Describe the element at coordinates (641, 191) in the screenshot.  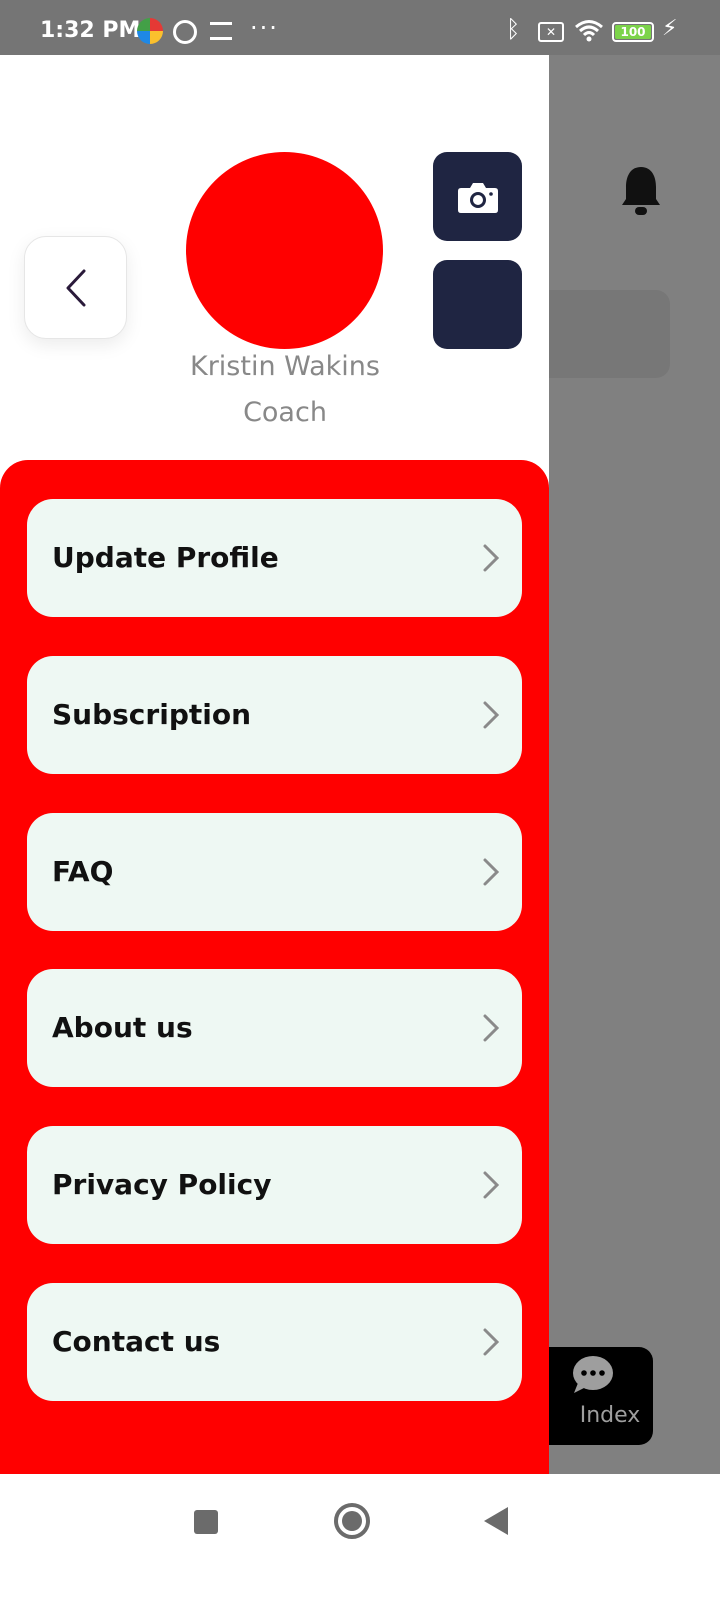
I see `bell-icon` at that location.